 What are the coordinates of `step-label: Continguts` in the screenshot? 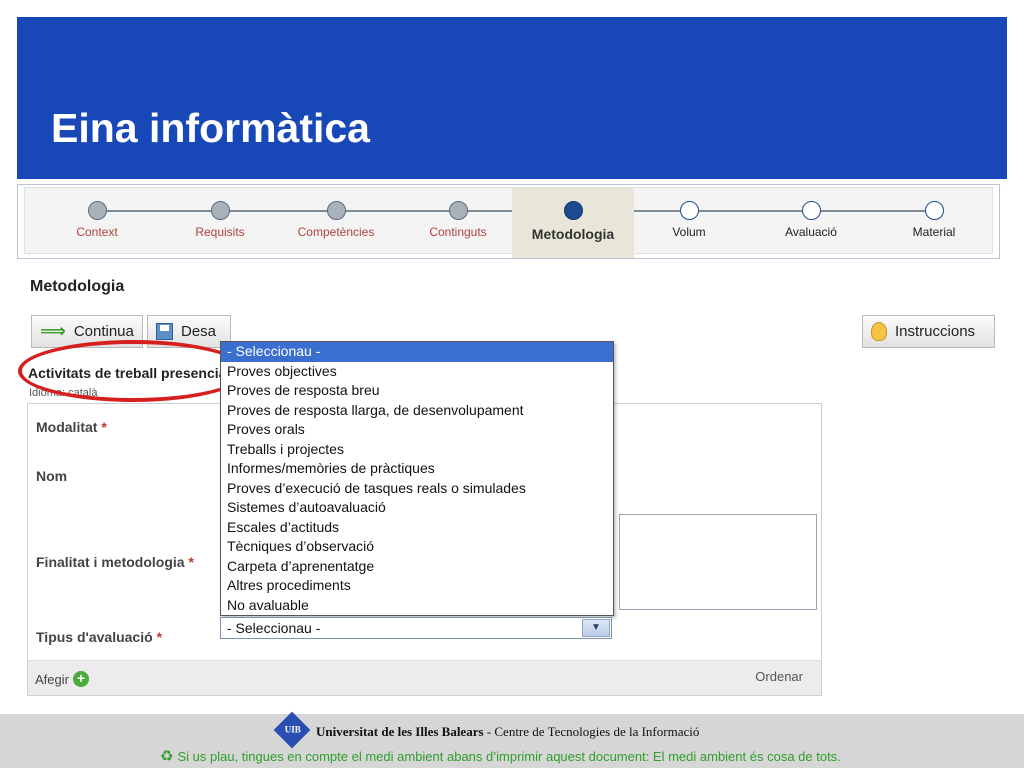 It's located at (458, 232).